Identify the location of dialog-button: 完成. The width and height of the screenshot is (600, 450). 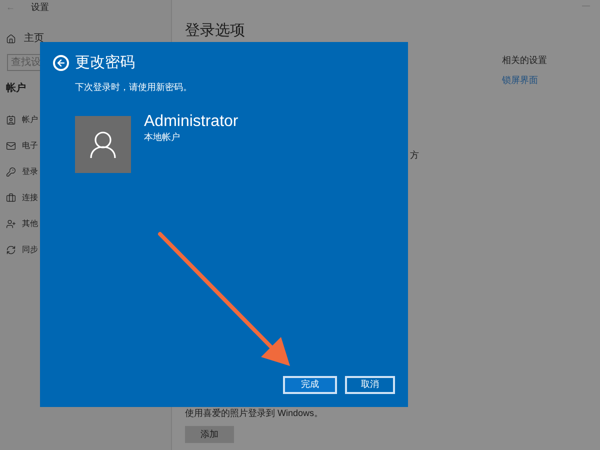
(310, 385).